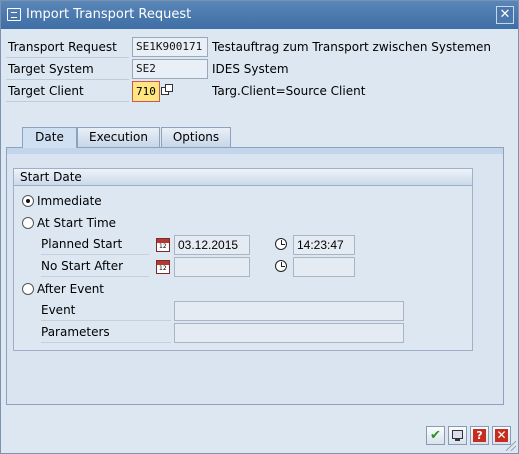  Describe the element at coordinates (167, 90) in the screenshot. I see `value-help-icon` at that location.